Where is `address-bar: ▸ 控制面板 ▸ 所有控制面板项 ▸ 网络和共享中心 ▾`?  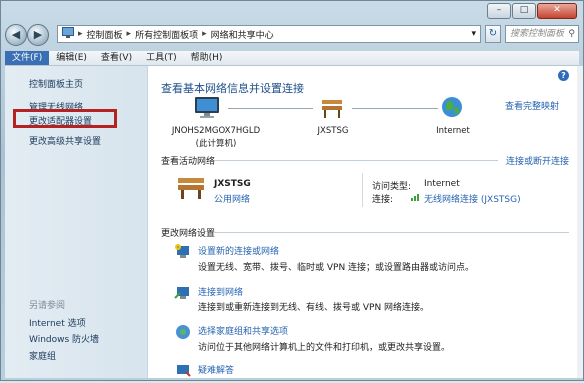 address-bar: ▸ 控制面板 ▸ 所有控制面板项 ▸ 网络和共享中心 ▾ is located at coordinates (269, 34).